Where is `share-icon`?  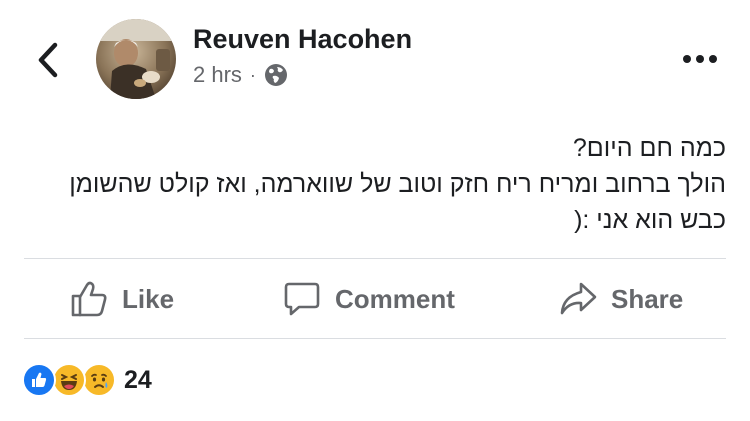 share-icon is located at coordinates (578, 298).